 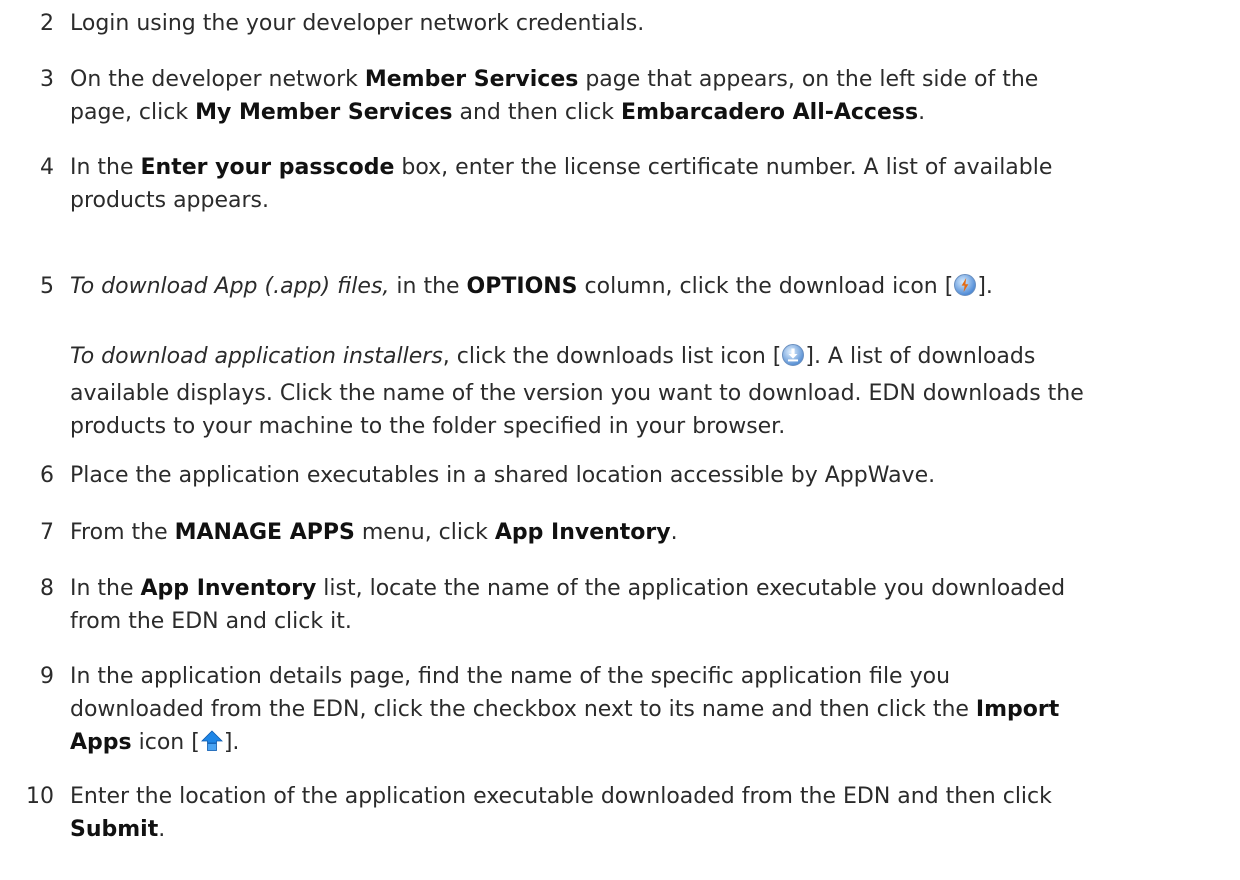 What do you see at coordinates (256, 356) in the screenshot?
I see `italic-text: To download application installers` at bounding box center [256, 356].